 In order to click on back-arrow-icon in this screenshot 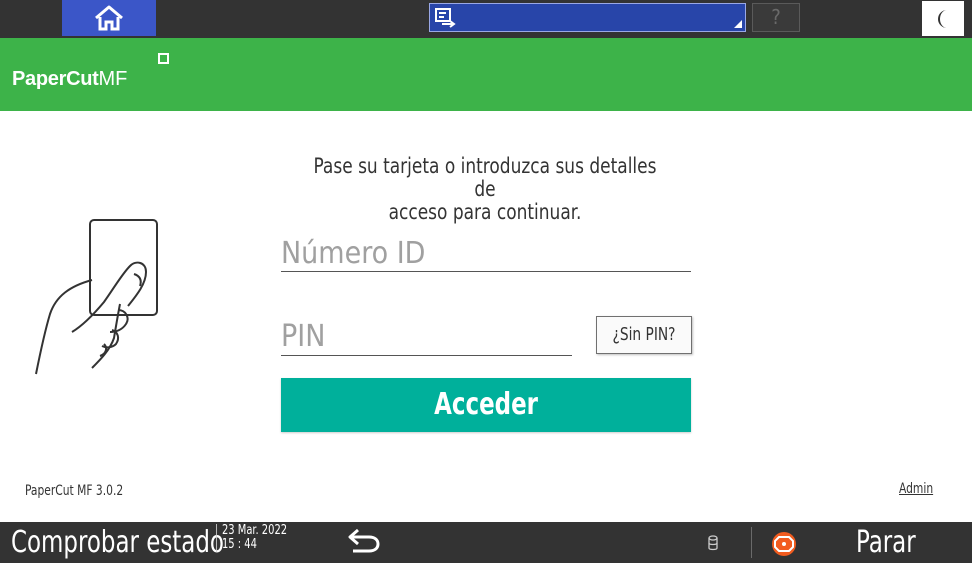, I will do `click(363, 541)`.